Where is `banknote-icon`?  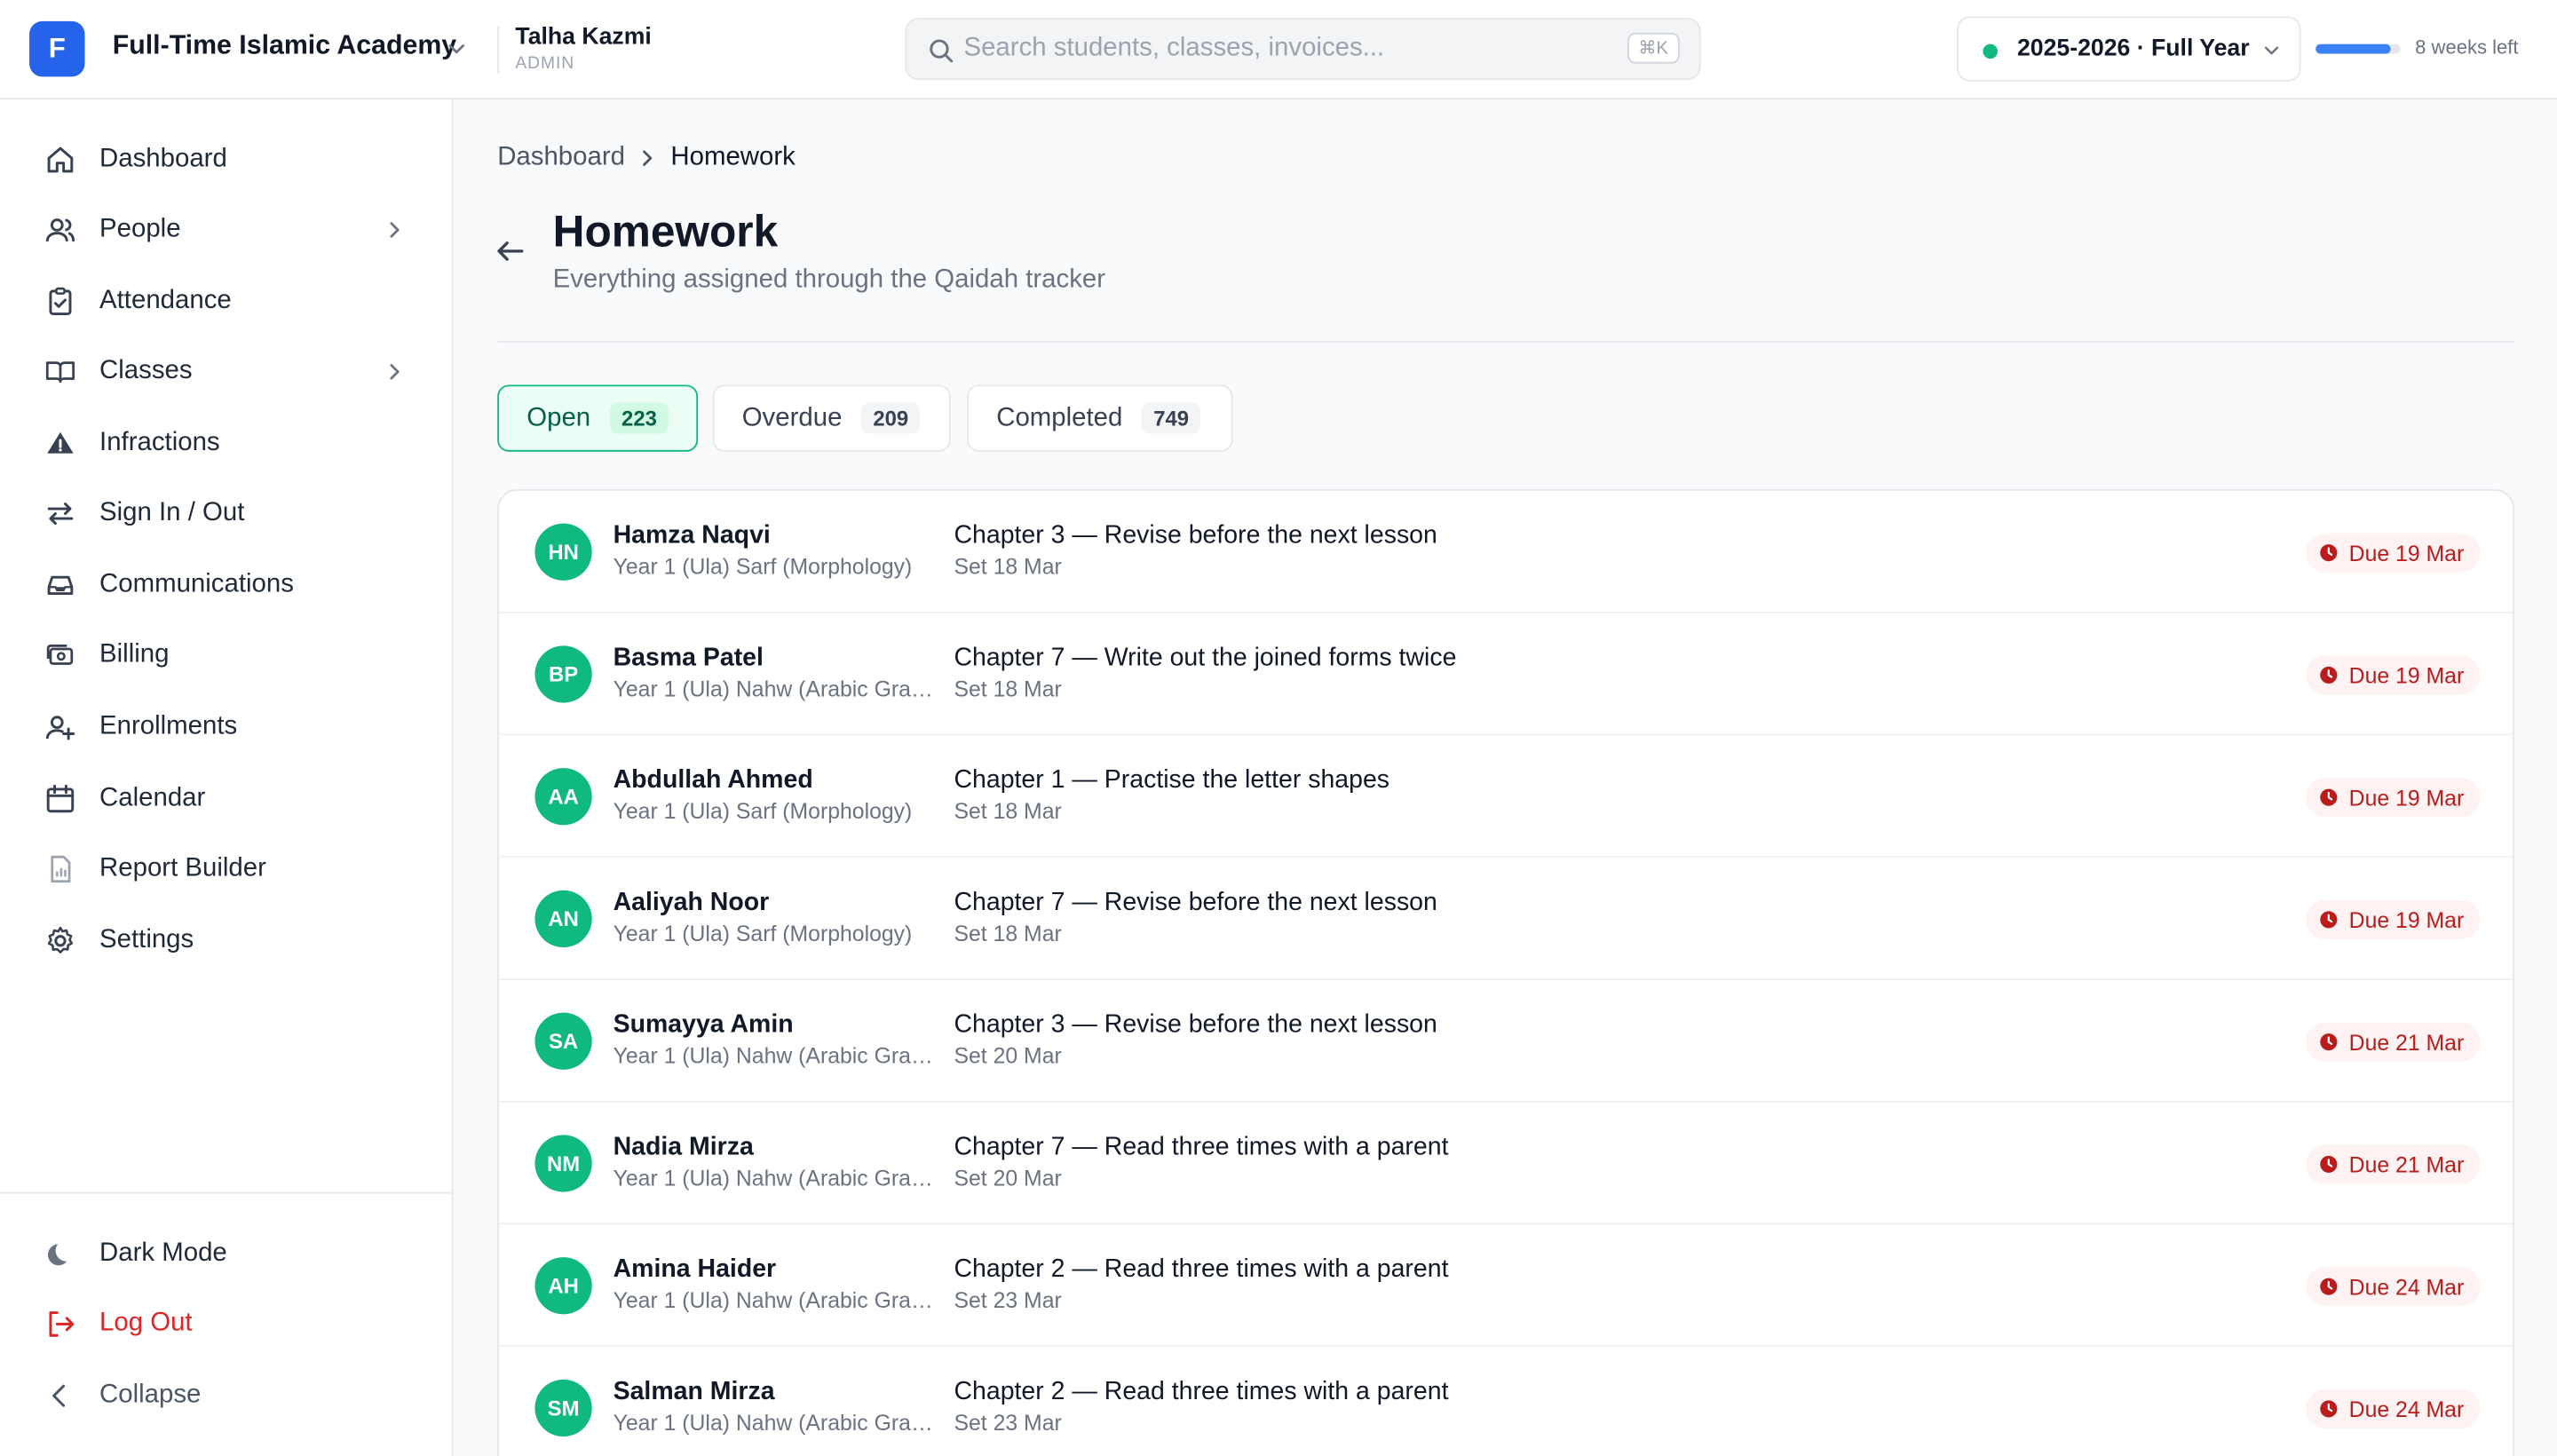
banknote-icon is located at coordinates (60, 655).